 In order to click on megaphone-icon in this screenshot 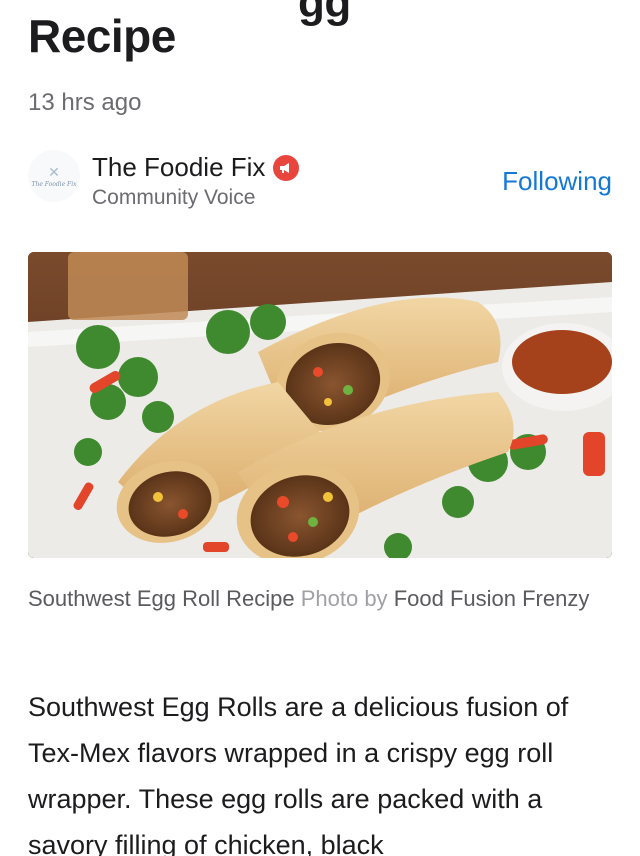, I will do `click(286, 167)`.